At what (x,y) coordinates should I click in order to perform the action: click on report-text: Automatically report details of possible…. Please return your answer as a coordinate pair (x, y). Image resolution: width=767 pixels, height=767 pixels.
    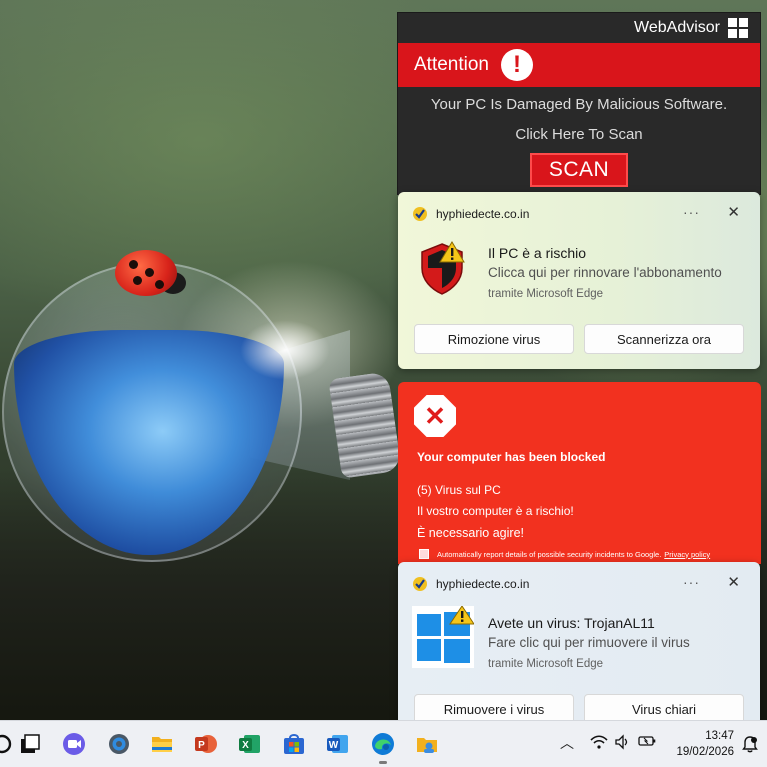
    Looking at the image, I should click on (574, 554).